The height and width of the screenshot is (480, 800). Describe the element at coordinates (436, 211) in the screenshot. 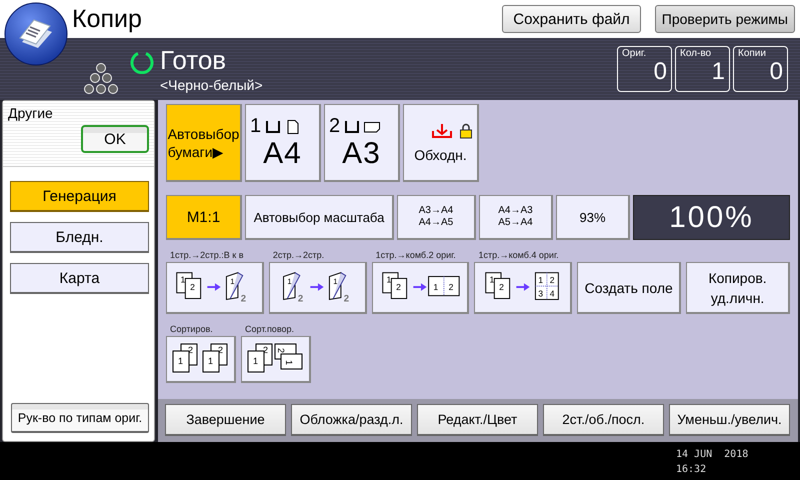

I see `ratio-preset-label: A3→A4` at that location.